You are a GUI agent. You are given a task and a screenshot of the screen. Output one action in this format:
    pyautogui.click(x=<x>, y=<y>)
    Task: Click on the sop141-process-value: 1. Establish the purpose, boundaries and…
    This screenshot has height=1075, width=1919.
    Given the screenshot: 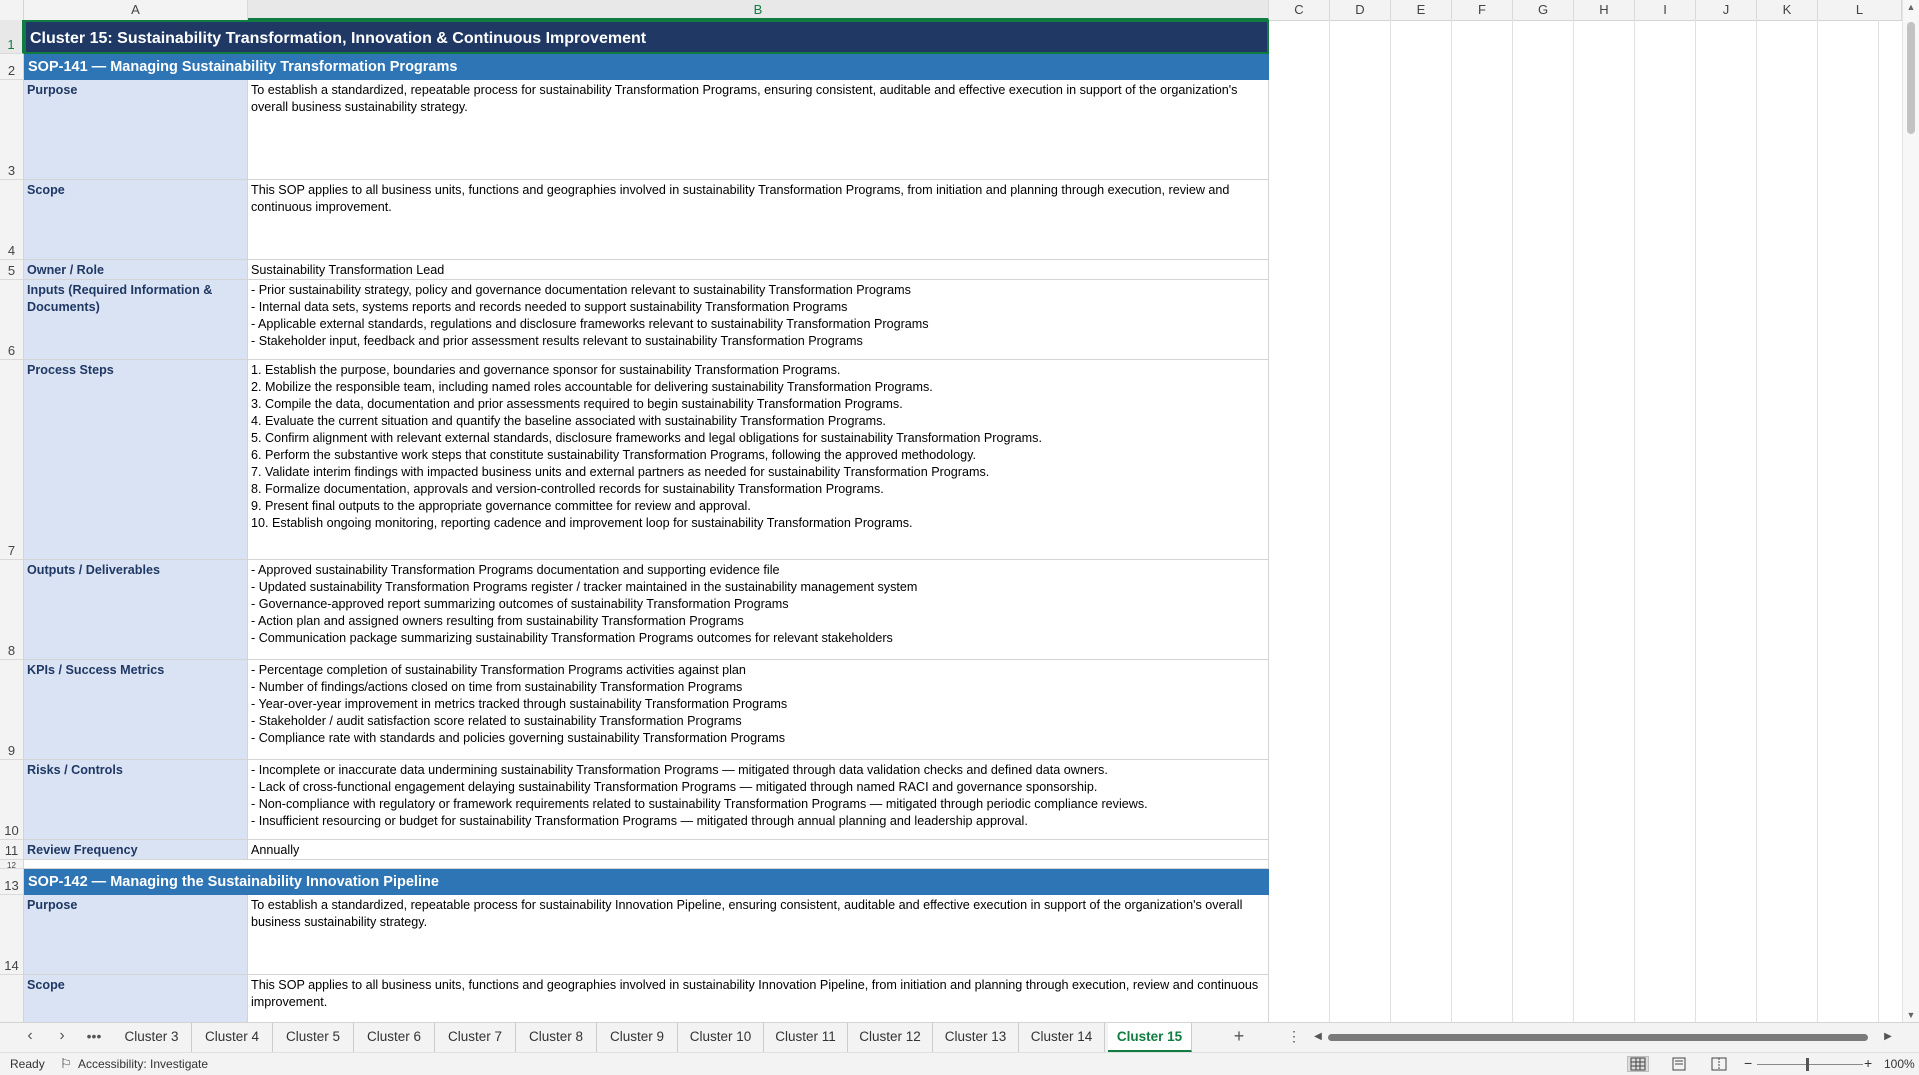 What is the action you would take?
    pyautogui.click(x=758, y=460)
    